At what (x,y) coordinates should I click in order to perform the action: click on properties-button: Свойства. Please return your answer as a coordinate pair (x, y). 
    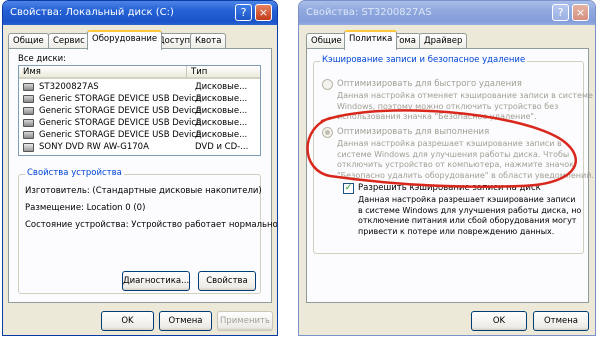
    Looking at the image, I should click on (227, 281).